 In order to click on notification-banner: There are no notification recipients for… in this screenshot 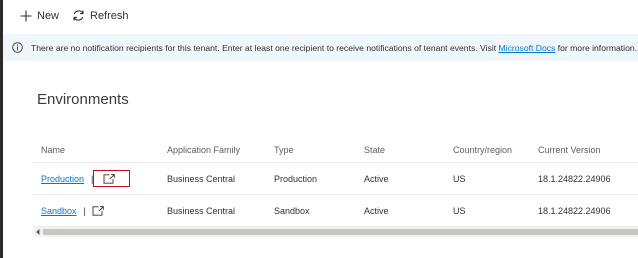, I will do `click(320, 47)`.